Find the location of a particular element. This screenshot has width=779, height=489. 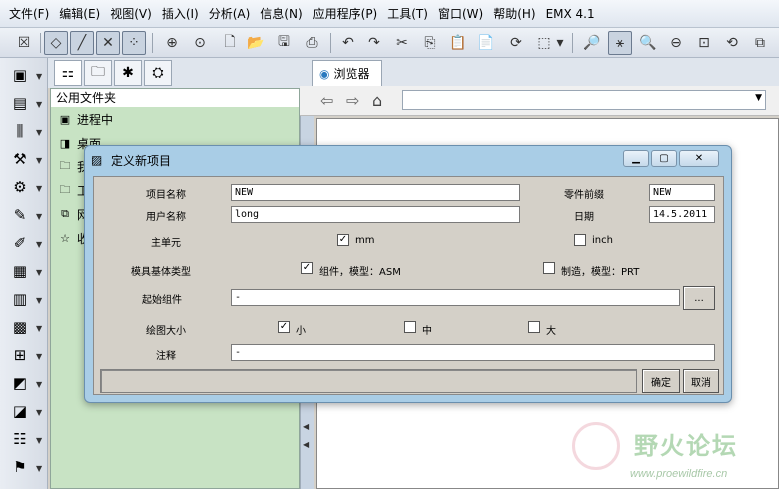

tab-model-tree: ⚏ is located at coordinates (68, 73).